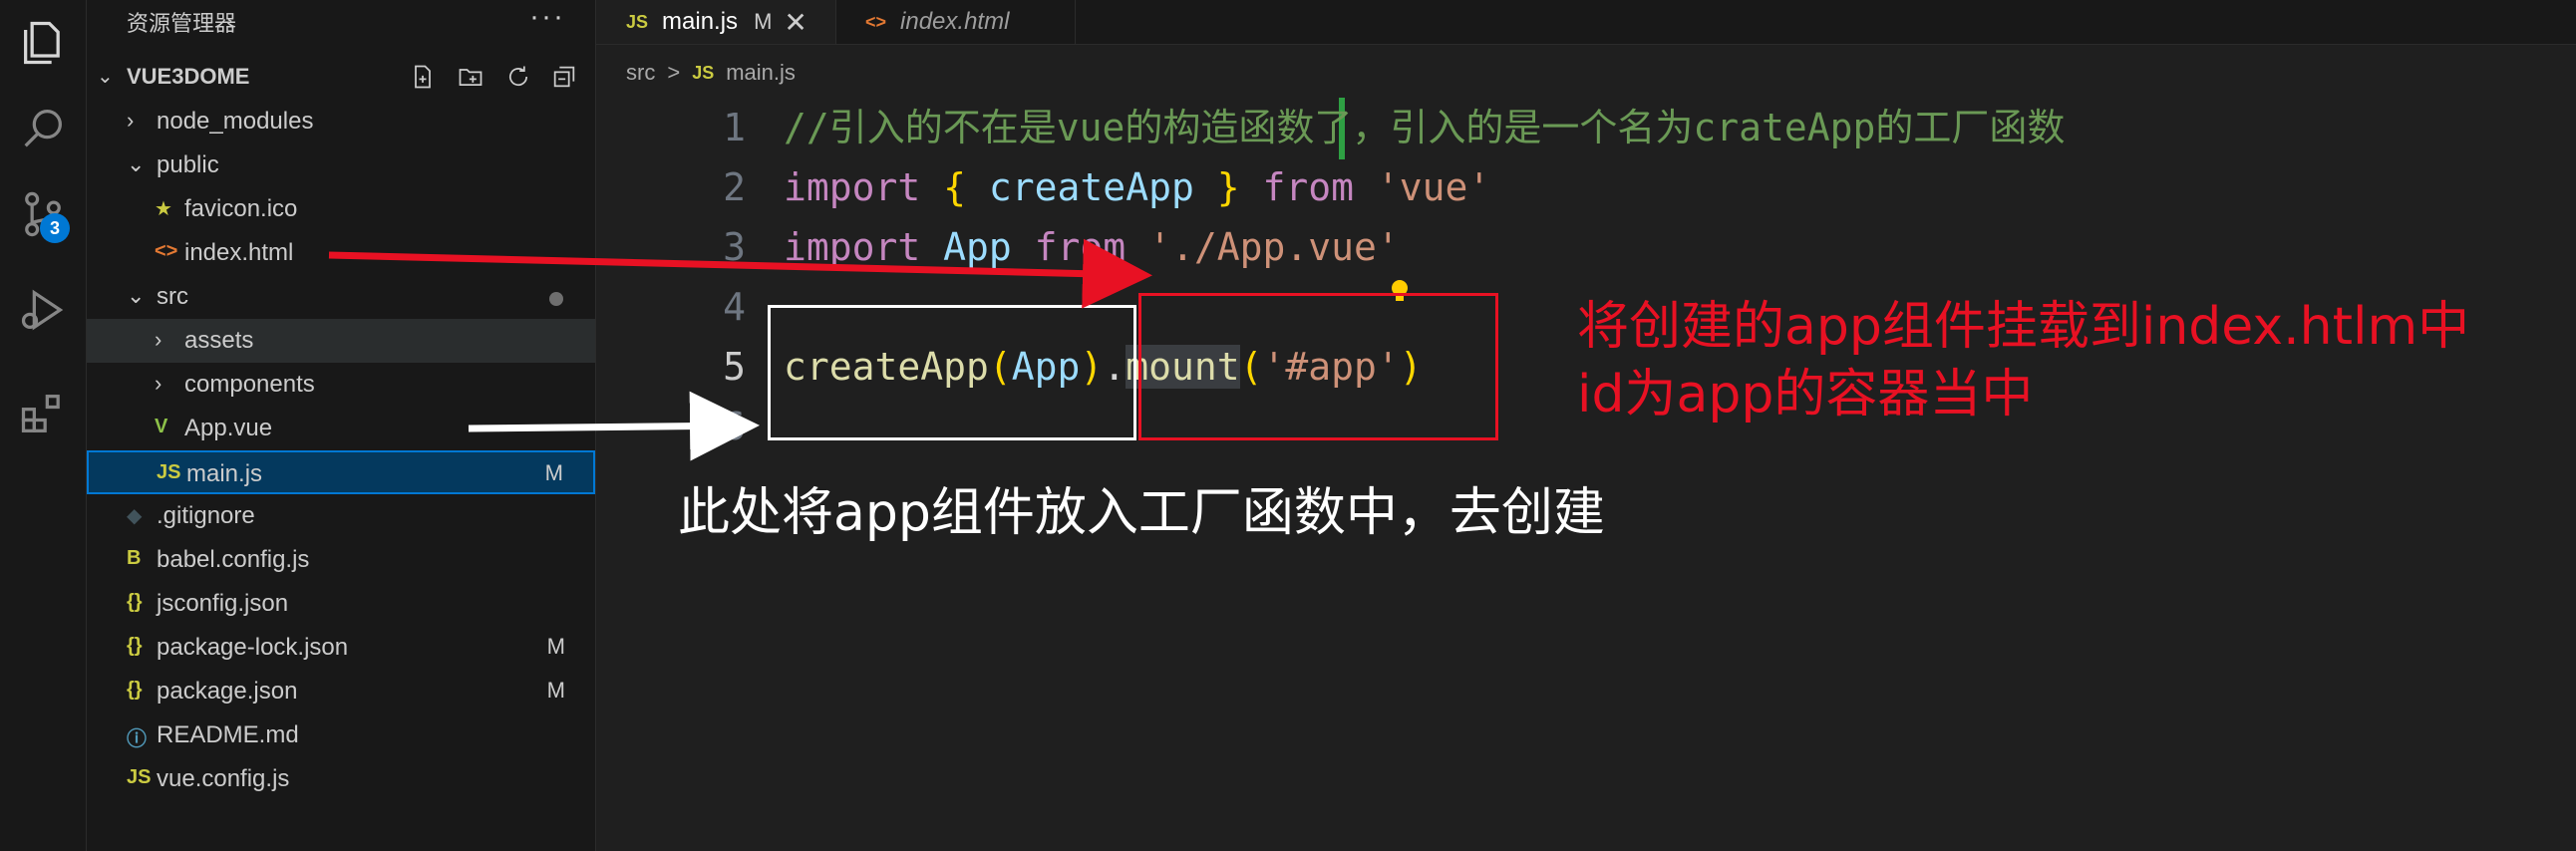 The height and width of the screenshot is (851, 2576). I want to click on tree-folder: ⌄ src, so click(341, 297).